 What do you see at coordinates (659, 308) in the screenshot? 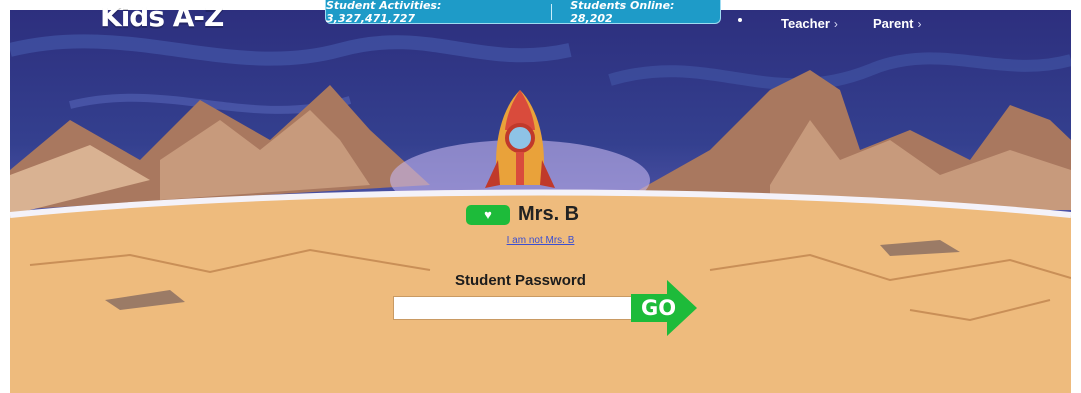
I see `go-button-label: GO` at bounding box center [659, 308].